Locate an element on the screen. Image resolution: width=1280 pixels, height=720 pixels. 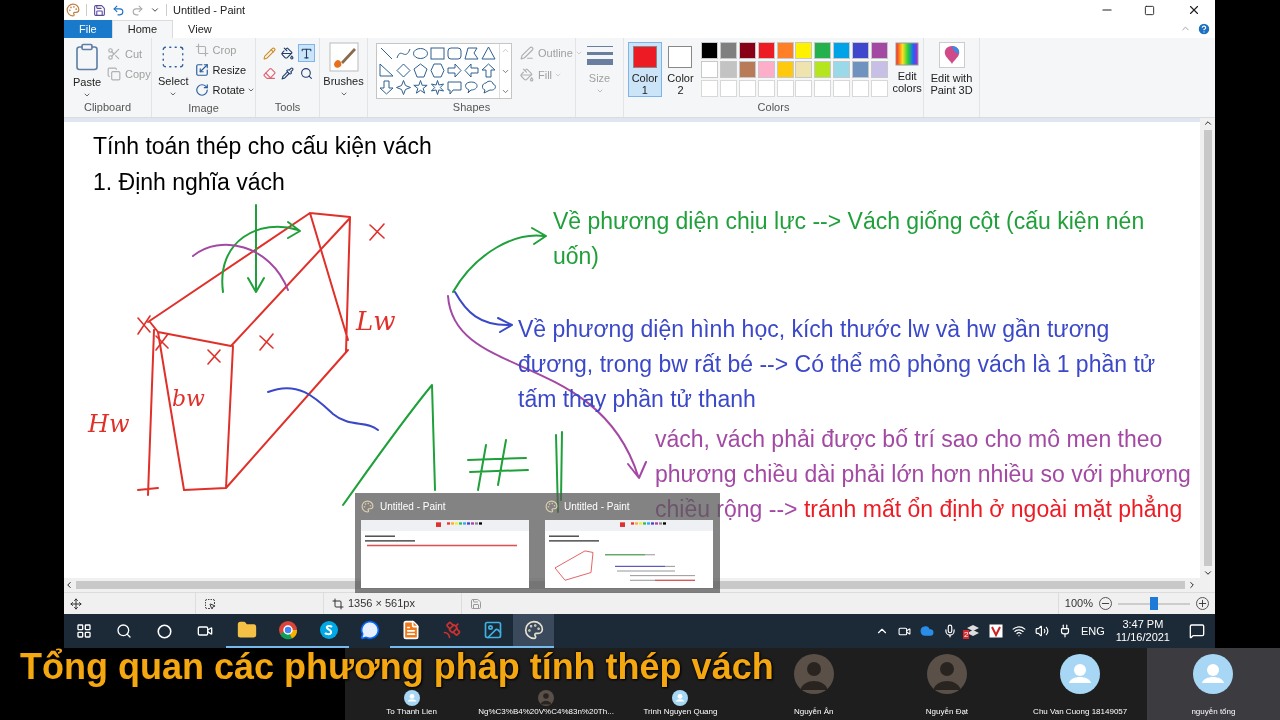
paint-bucket-icon is located at coordinates (288, 53).